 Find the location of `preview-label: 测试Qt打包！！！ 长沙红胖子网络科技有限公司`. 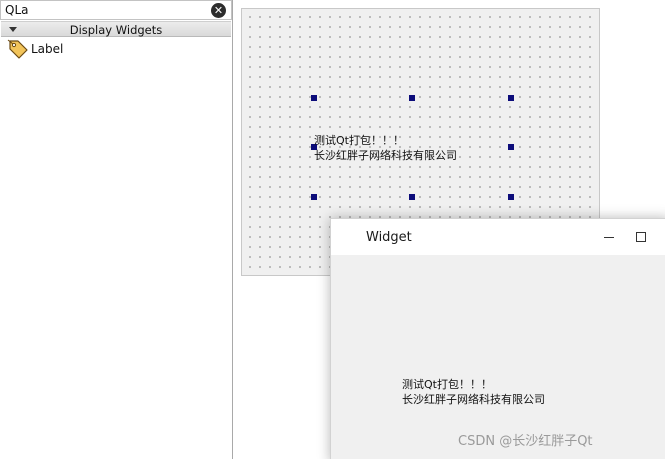

preview-label: 测试Qt打包！！！ 长沙红胖子网络科技有限公司 is located at coordinates (512, 392).